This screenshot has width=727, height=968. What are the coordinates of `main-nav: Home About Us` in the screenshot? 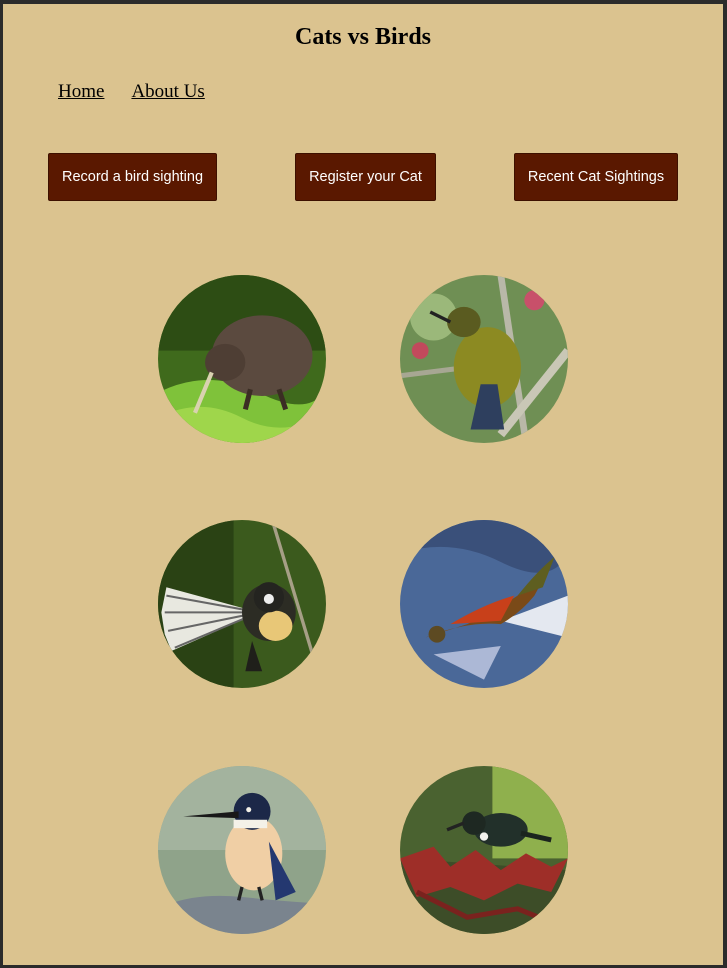 It's located at (131, 92).